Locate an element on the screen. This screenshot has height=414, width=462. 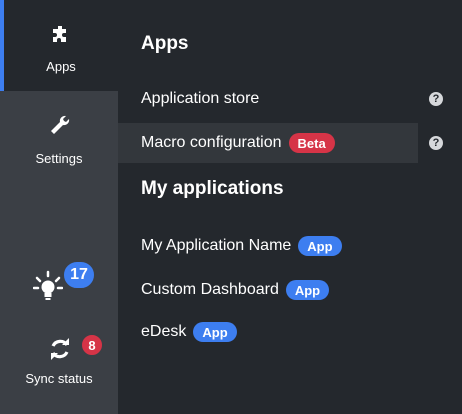
beta-badge: Beta is located at coordinates (311, 143).